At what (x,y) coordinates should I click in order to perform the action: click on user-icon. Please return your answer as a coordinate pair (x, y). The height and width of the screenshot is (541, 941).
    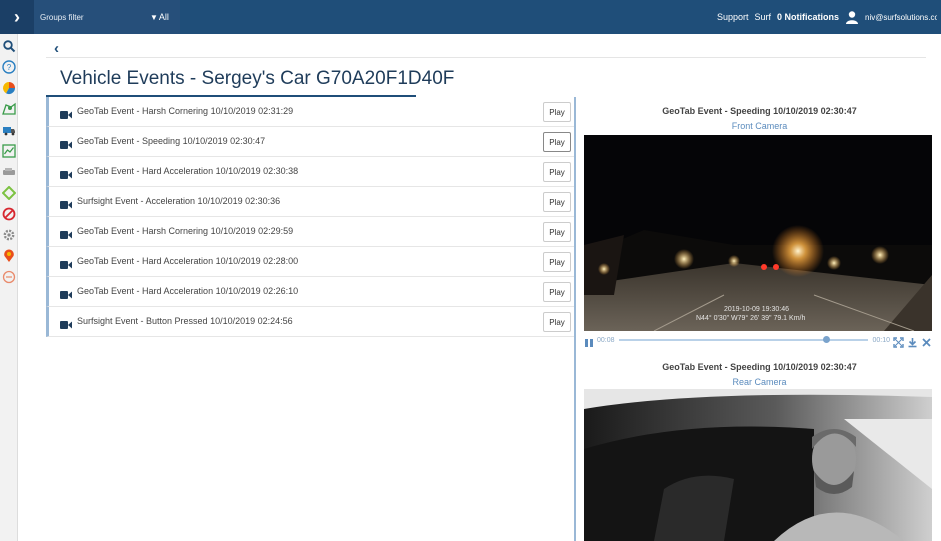
    Looking at the image, I should click on (852, 17).